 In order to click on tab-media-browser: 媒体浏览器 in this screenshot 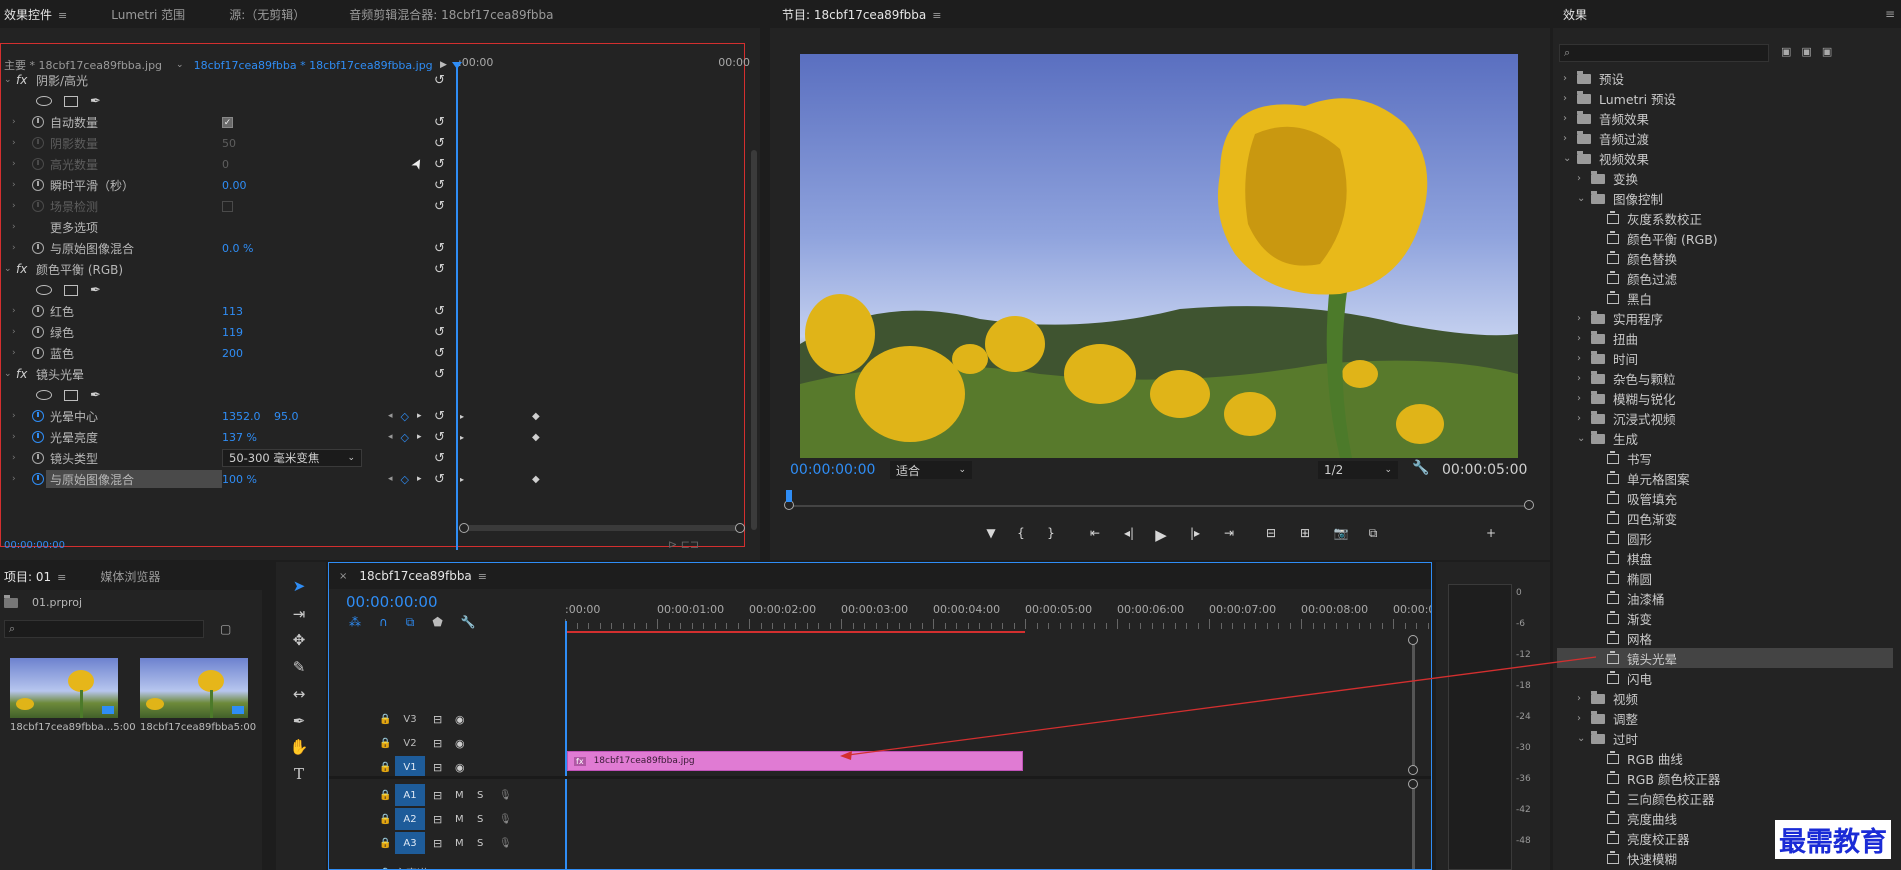, I will do `click(130, 576)`.